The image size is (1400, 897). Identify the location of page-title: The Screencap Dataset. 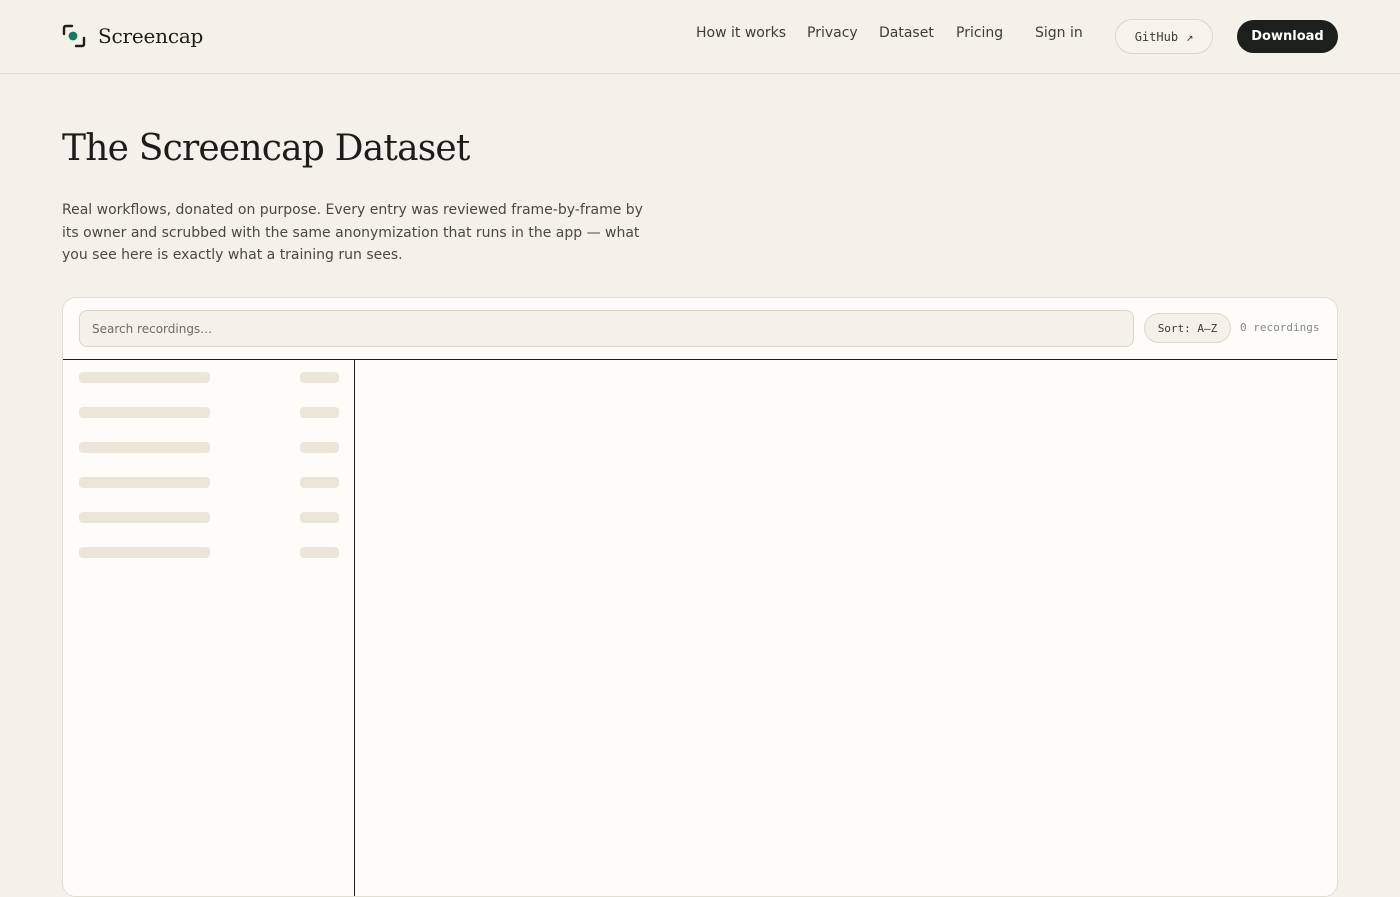
(266, 148).